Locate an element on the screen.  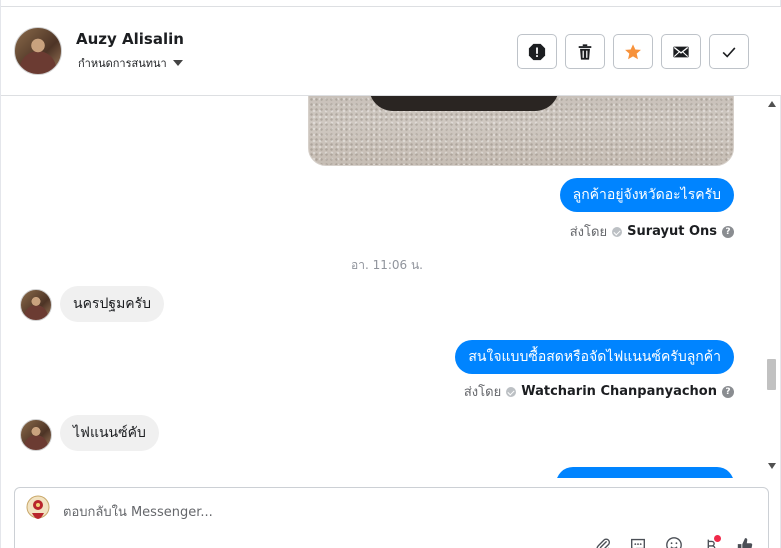
report-icon is located at coordinates (537, 51).